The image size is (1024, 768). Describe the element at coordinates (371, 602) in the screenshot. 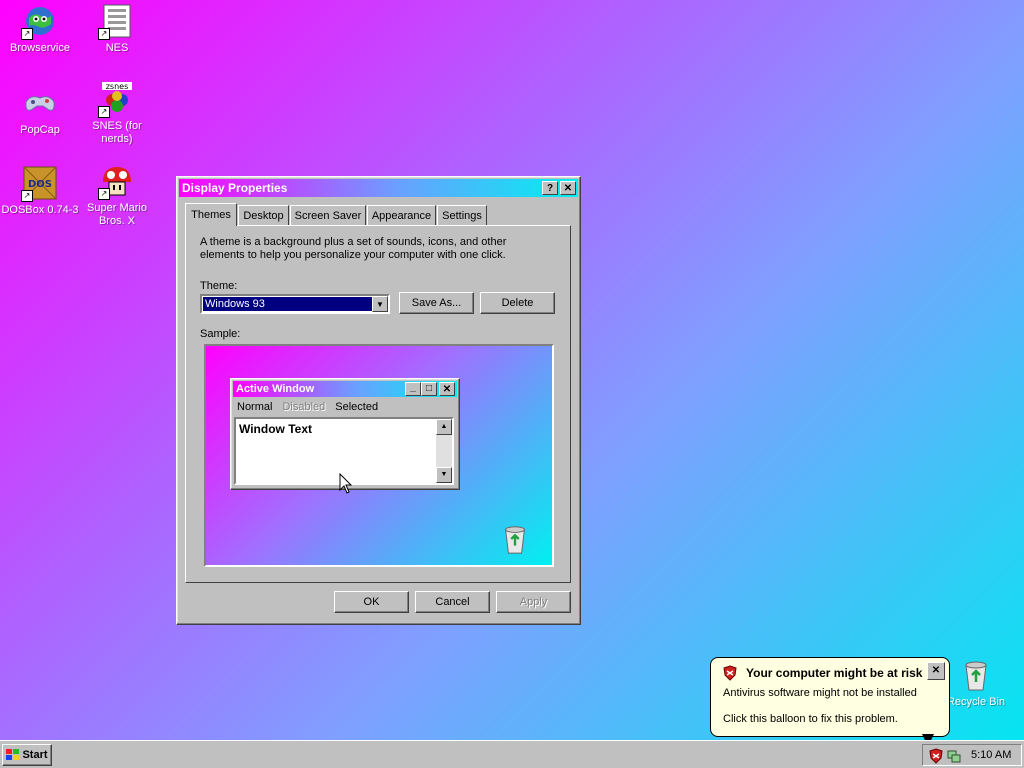

I see `ok-button: OK` at that location.